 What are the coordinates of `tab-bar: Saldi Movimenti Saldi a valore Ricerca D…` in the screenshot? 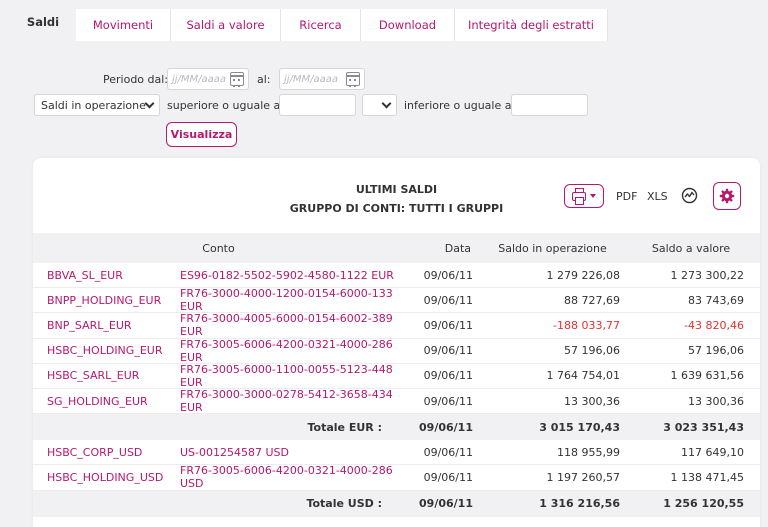 It's located at (309, 25).